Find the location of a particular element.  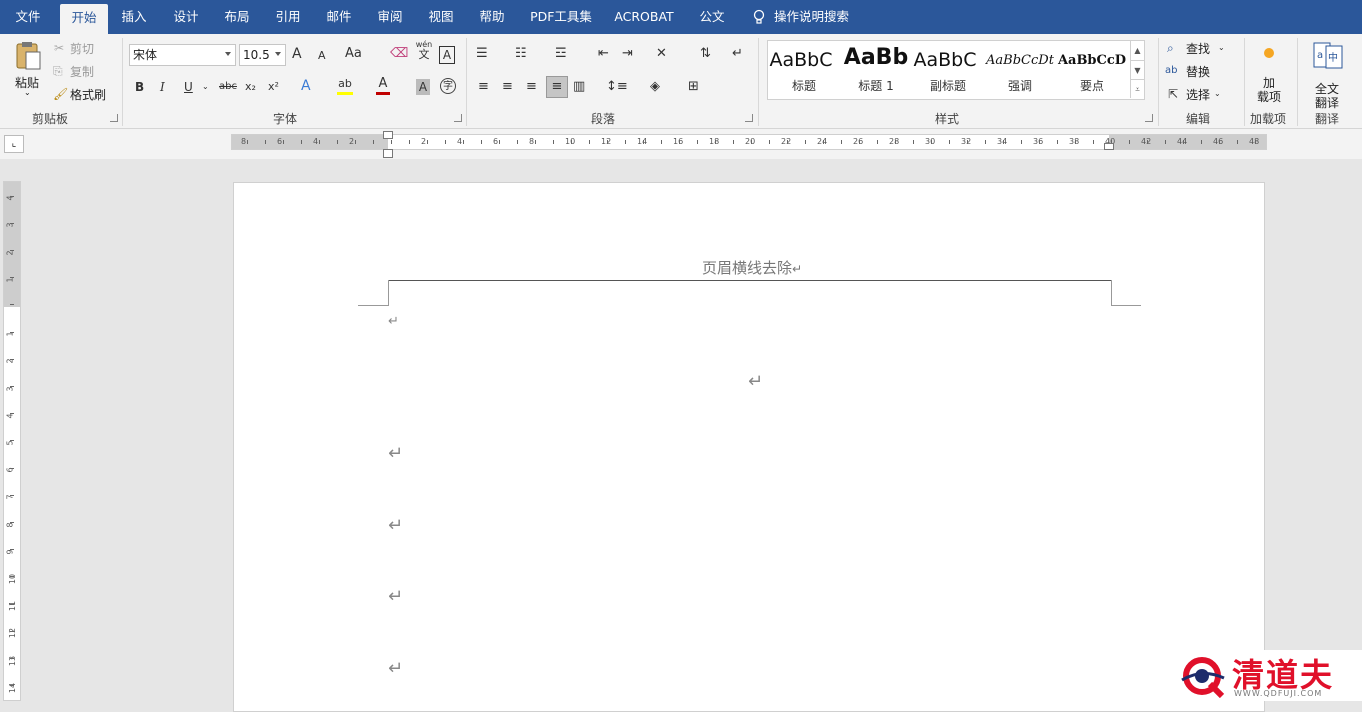

translate-button: a中 全文 翻译 is located at coordinates (1328, 75).